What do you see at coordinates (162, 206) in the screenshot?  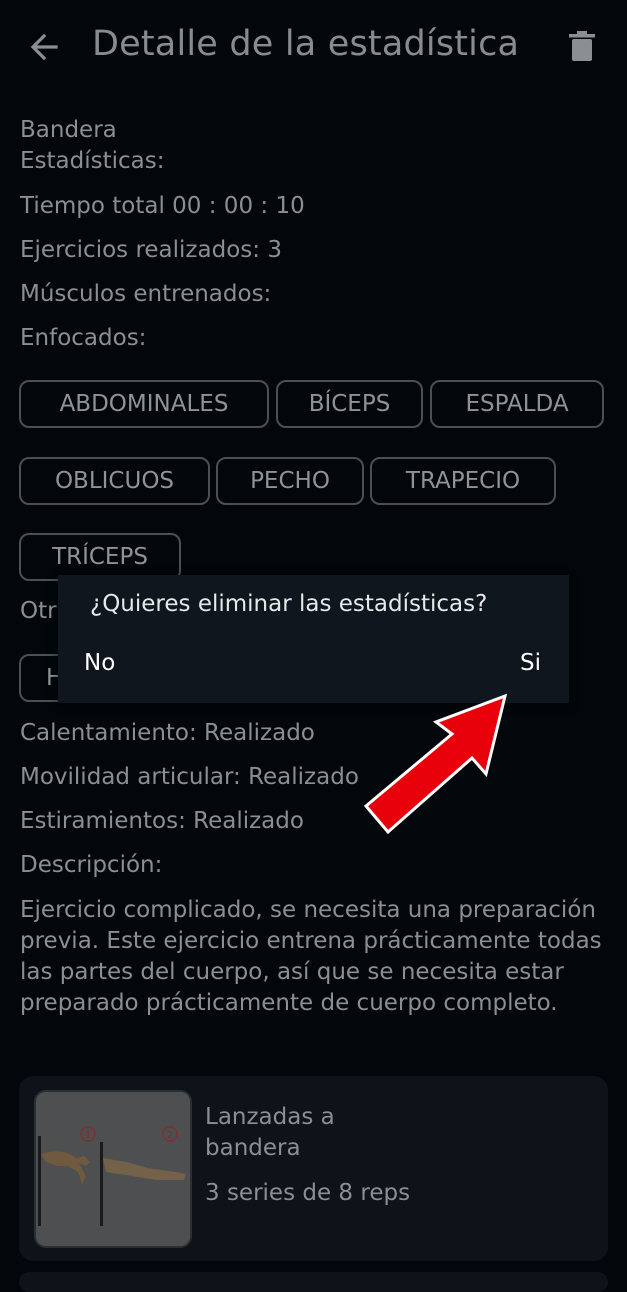 I see `total-time: Tiempo total 00 : 00 : 10` at bounding box center [162, 206].